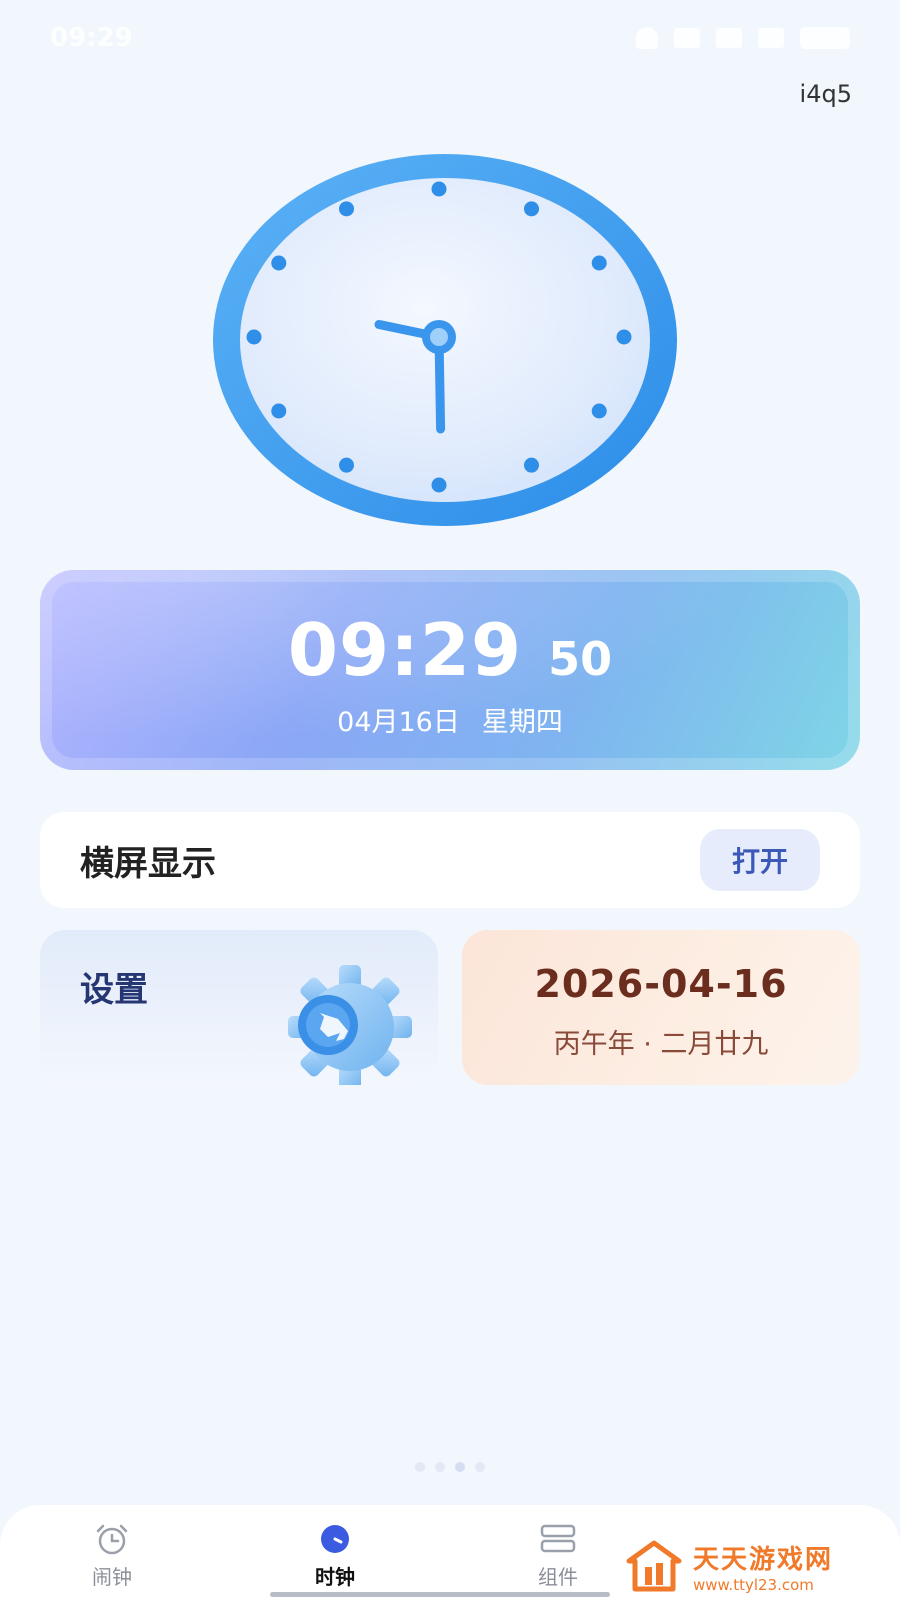 Image resolution: width=900 pixels, height=1600 pixels. I want to click on watermark-title: 天天游戏网, so click(763, 1559).